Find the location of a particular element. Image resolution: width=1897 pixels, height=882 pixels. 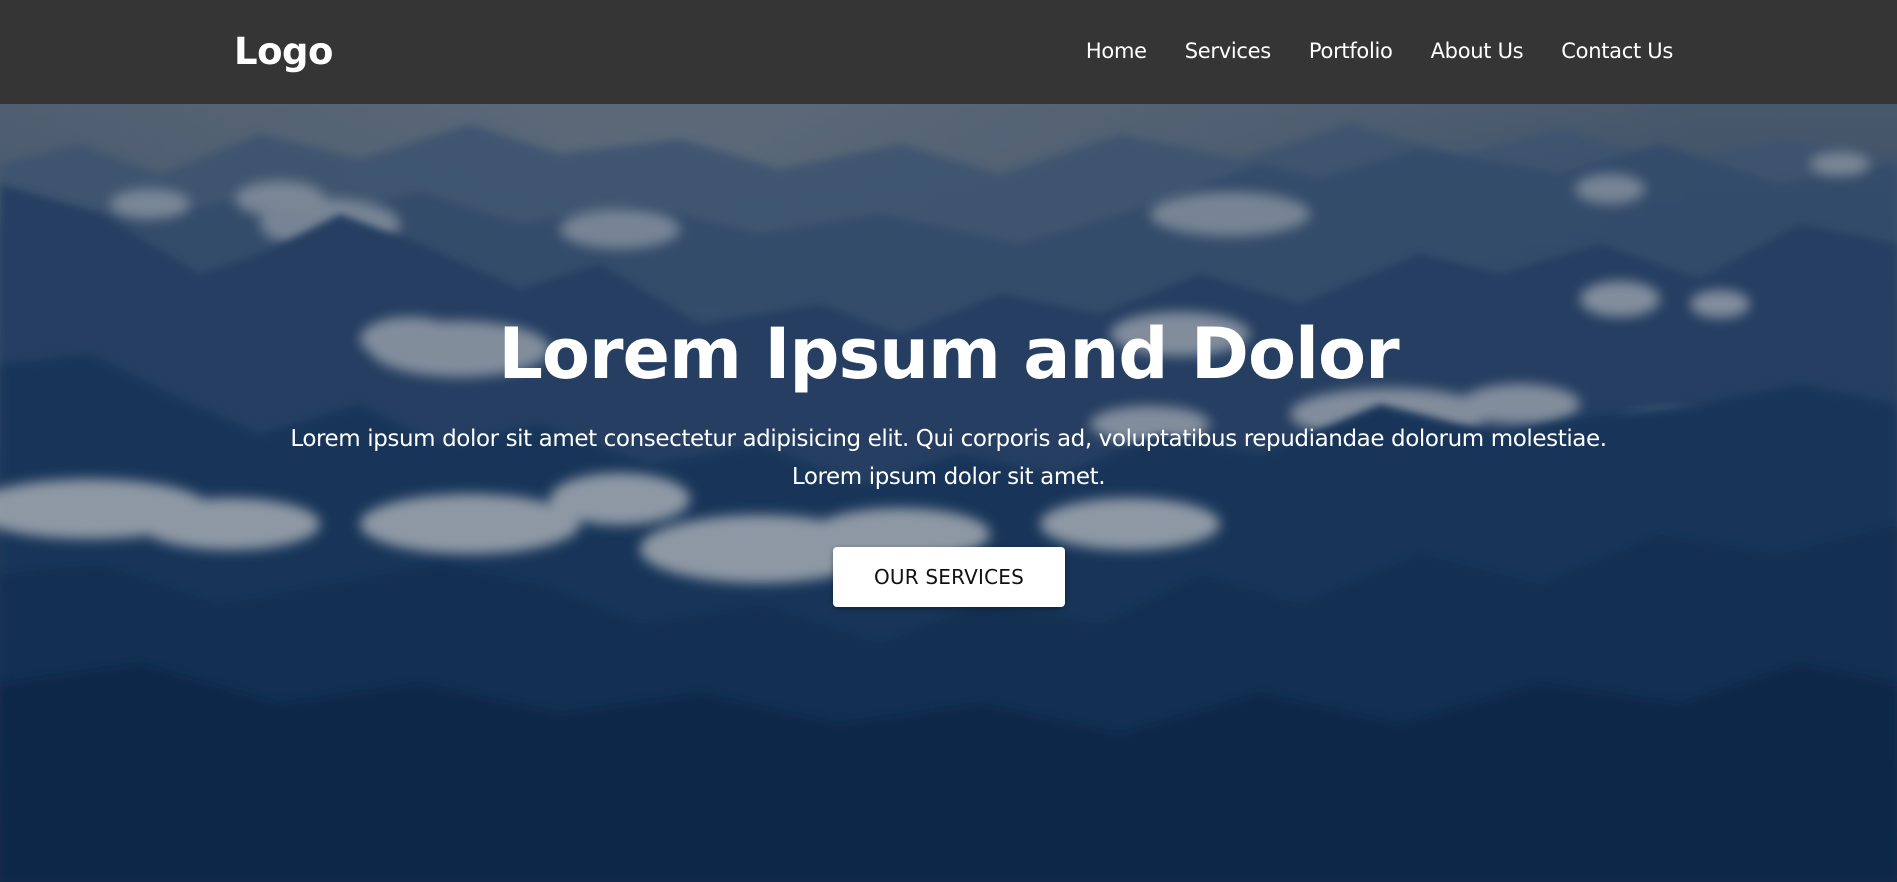

nav-link-portfolio: Portfolio is located at coordinates (1351, 51).